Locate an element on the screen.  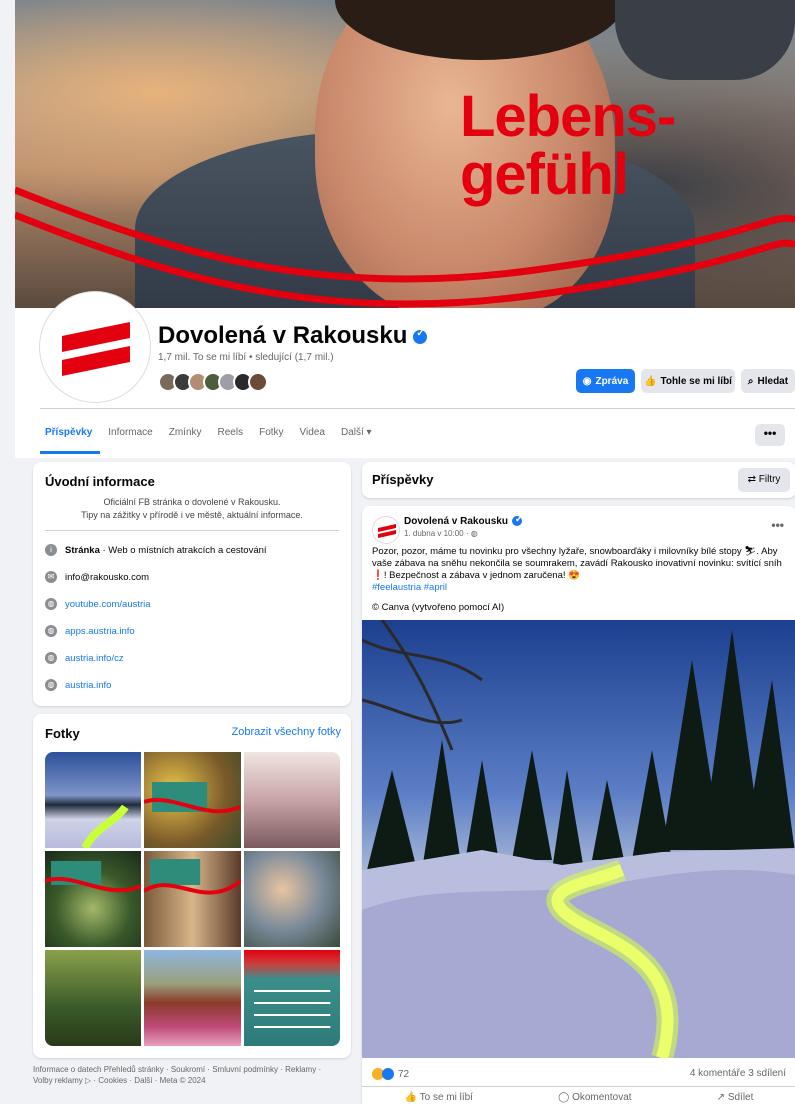
post-timestamp: 1. dubna v 10:00 · ◍ is located at coordinates (441, 533).